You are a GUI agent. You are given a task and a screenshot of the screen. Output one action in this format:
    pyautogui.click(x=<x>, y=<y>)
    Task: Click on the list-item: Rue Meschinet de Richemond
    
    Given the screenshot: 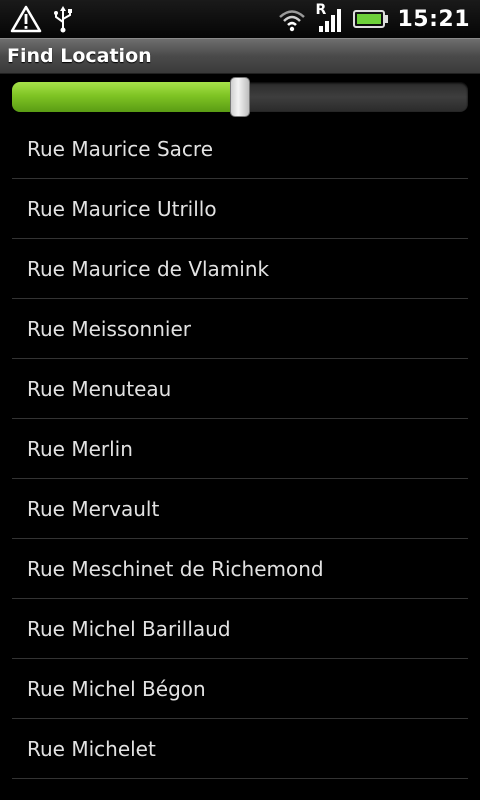 What is the action you would take?
    pyautogui.click(x=240, y=569)
    